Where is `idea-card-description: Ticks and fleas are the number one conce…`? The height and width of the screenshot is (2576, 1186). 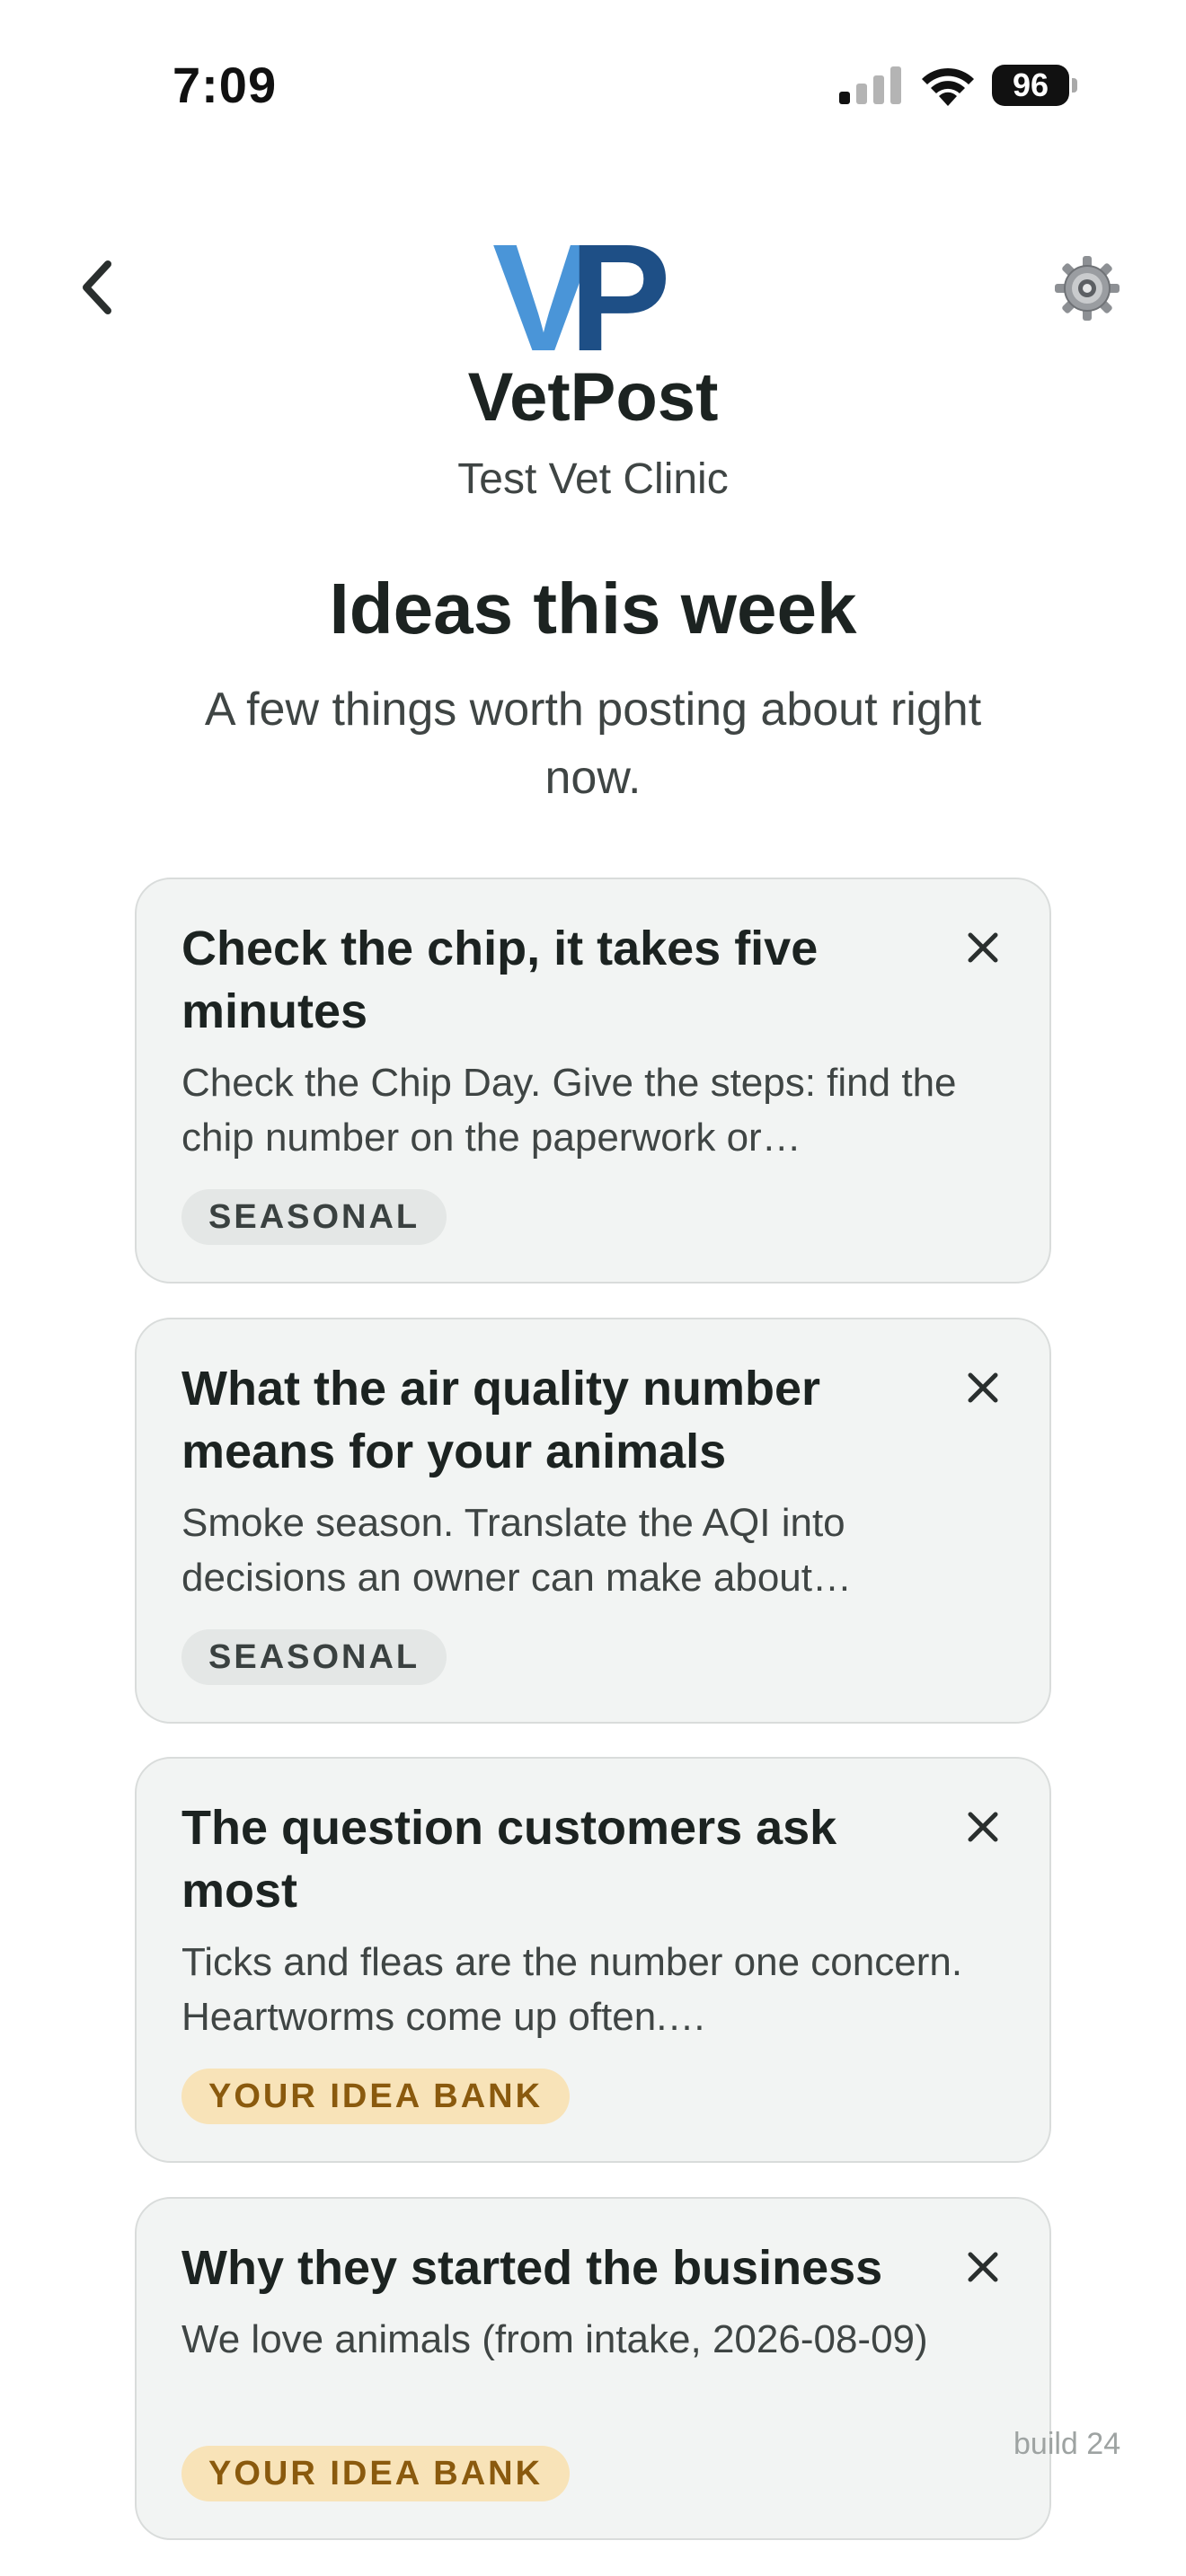
idea-card-description: Ticks and fleas are the number one conce… is located at coordinates (572, 1989).